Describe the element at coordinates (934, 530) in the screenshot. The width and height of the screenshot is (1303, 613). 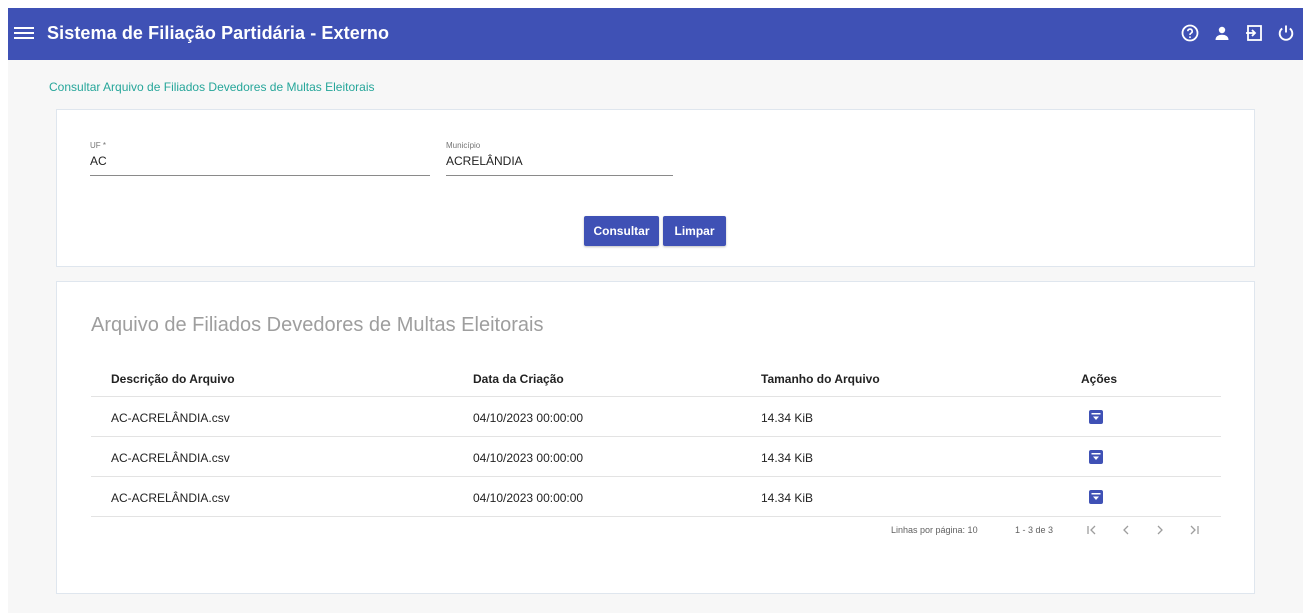
I see `rows-per-page: Linhas por página: 10` at that location.